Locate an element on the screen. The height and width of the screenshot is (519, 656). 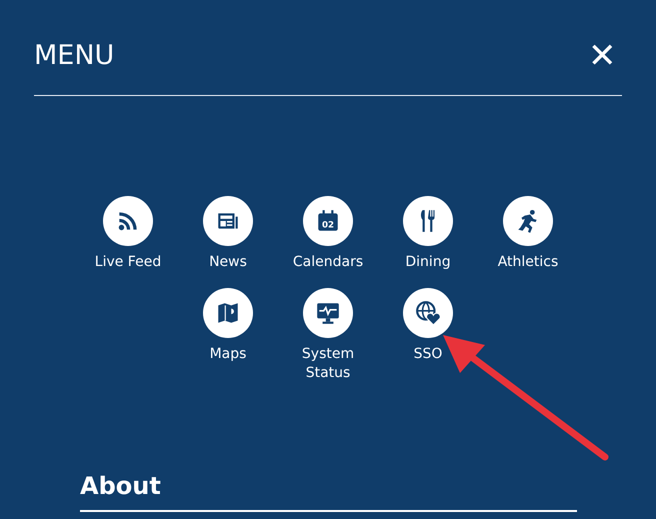
section-heading: About is located at coordinates (120, 486).